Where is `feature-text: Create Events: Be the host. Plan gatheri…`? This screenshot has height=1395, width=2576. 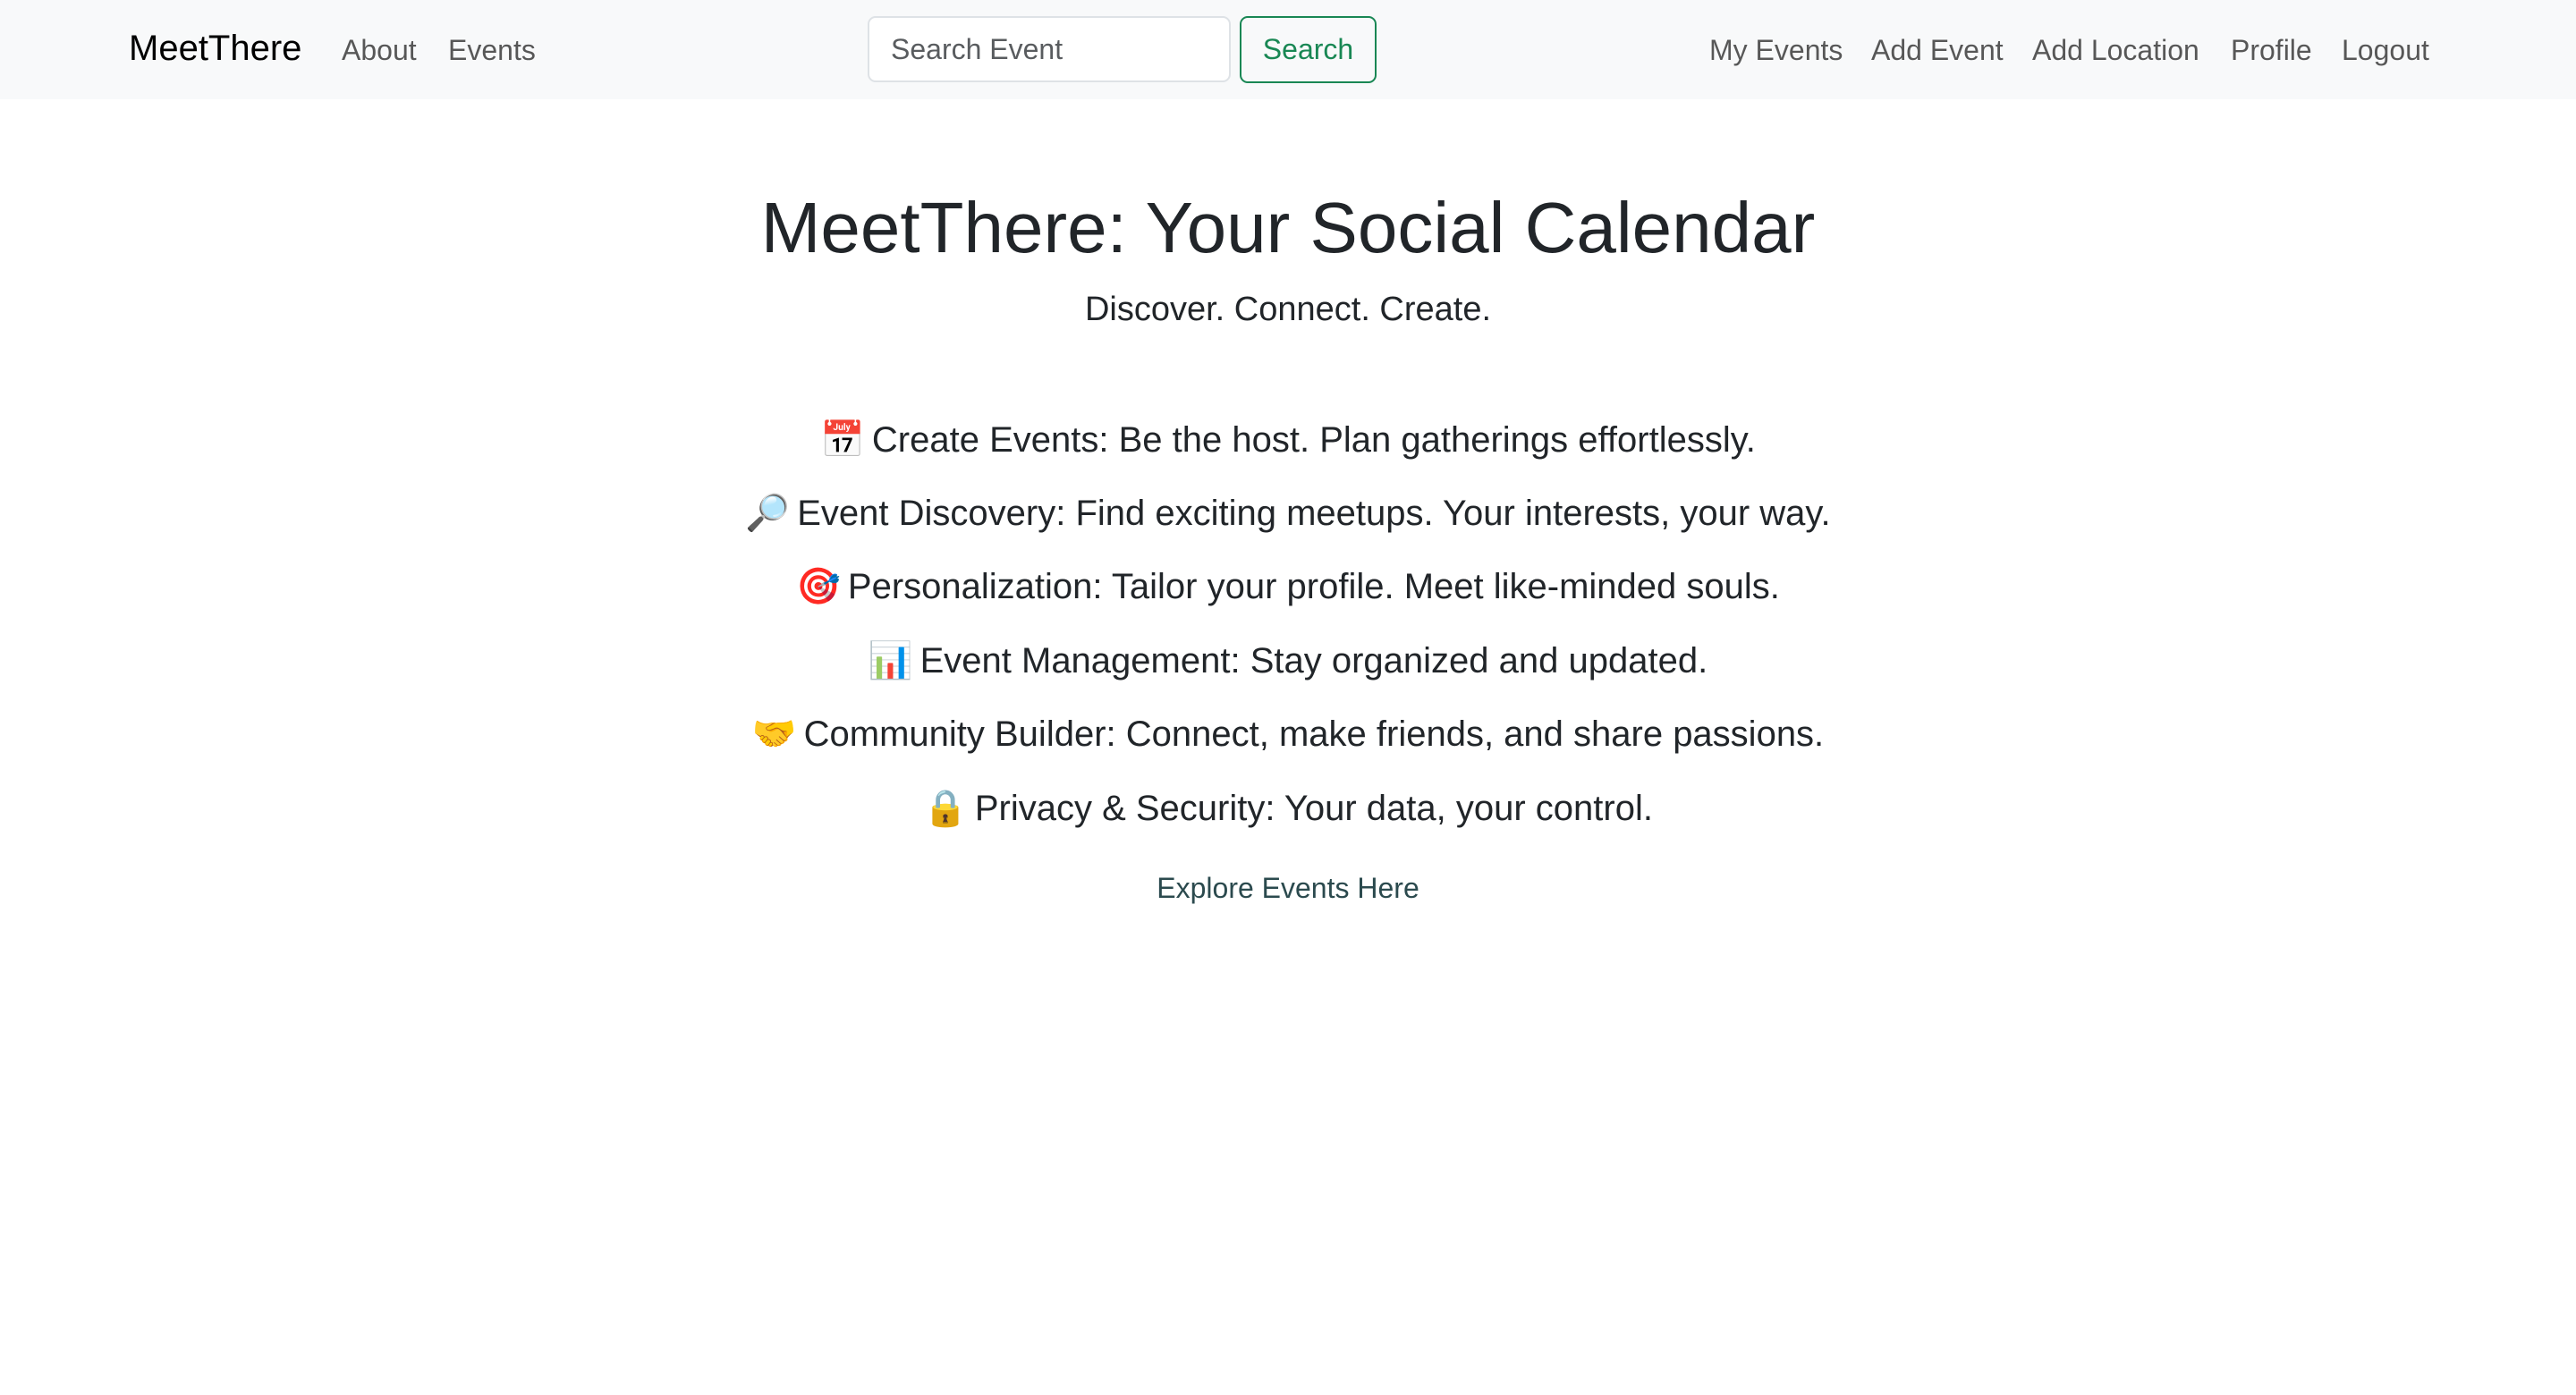 feature-text: Create Events: Be the host. Plan gatheri… is located at coordinates (1313, 440).